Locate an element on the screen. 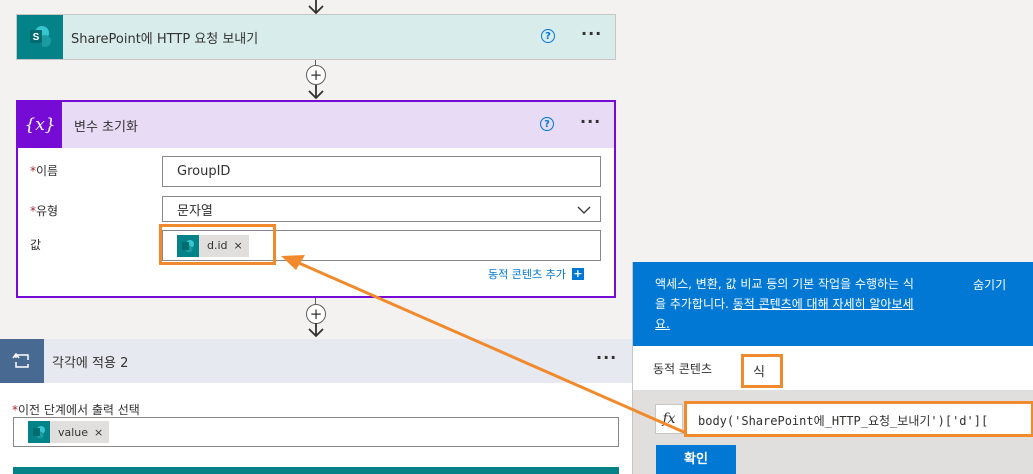 This screenshot has width=1033, height=474. sharepoint-http-action-card: S SharePoint에 HTTP 요청 보내기 ? ··· is located at coordinates (316, 37).